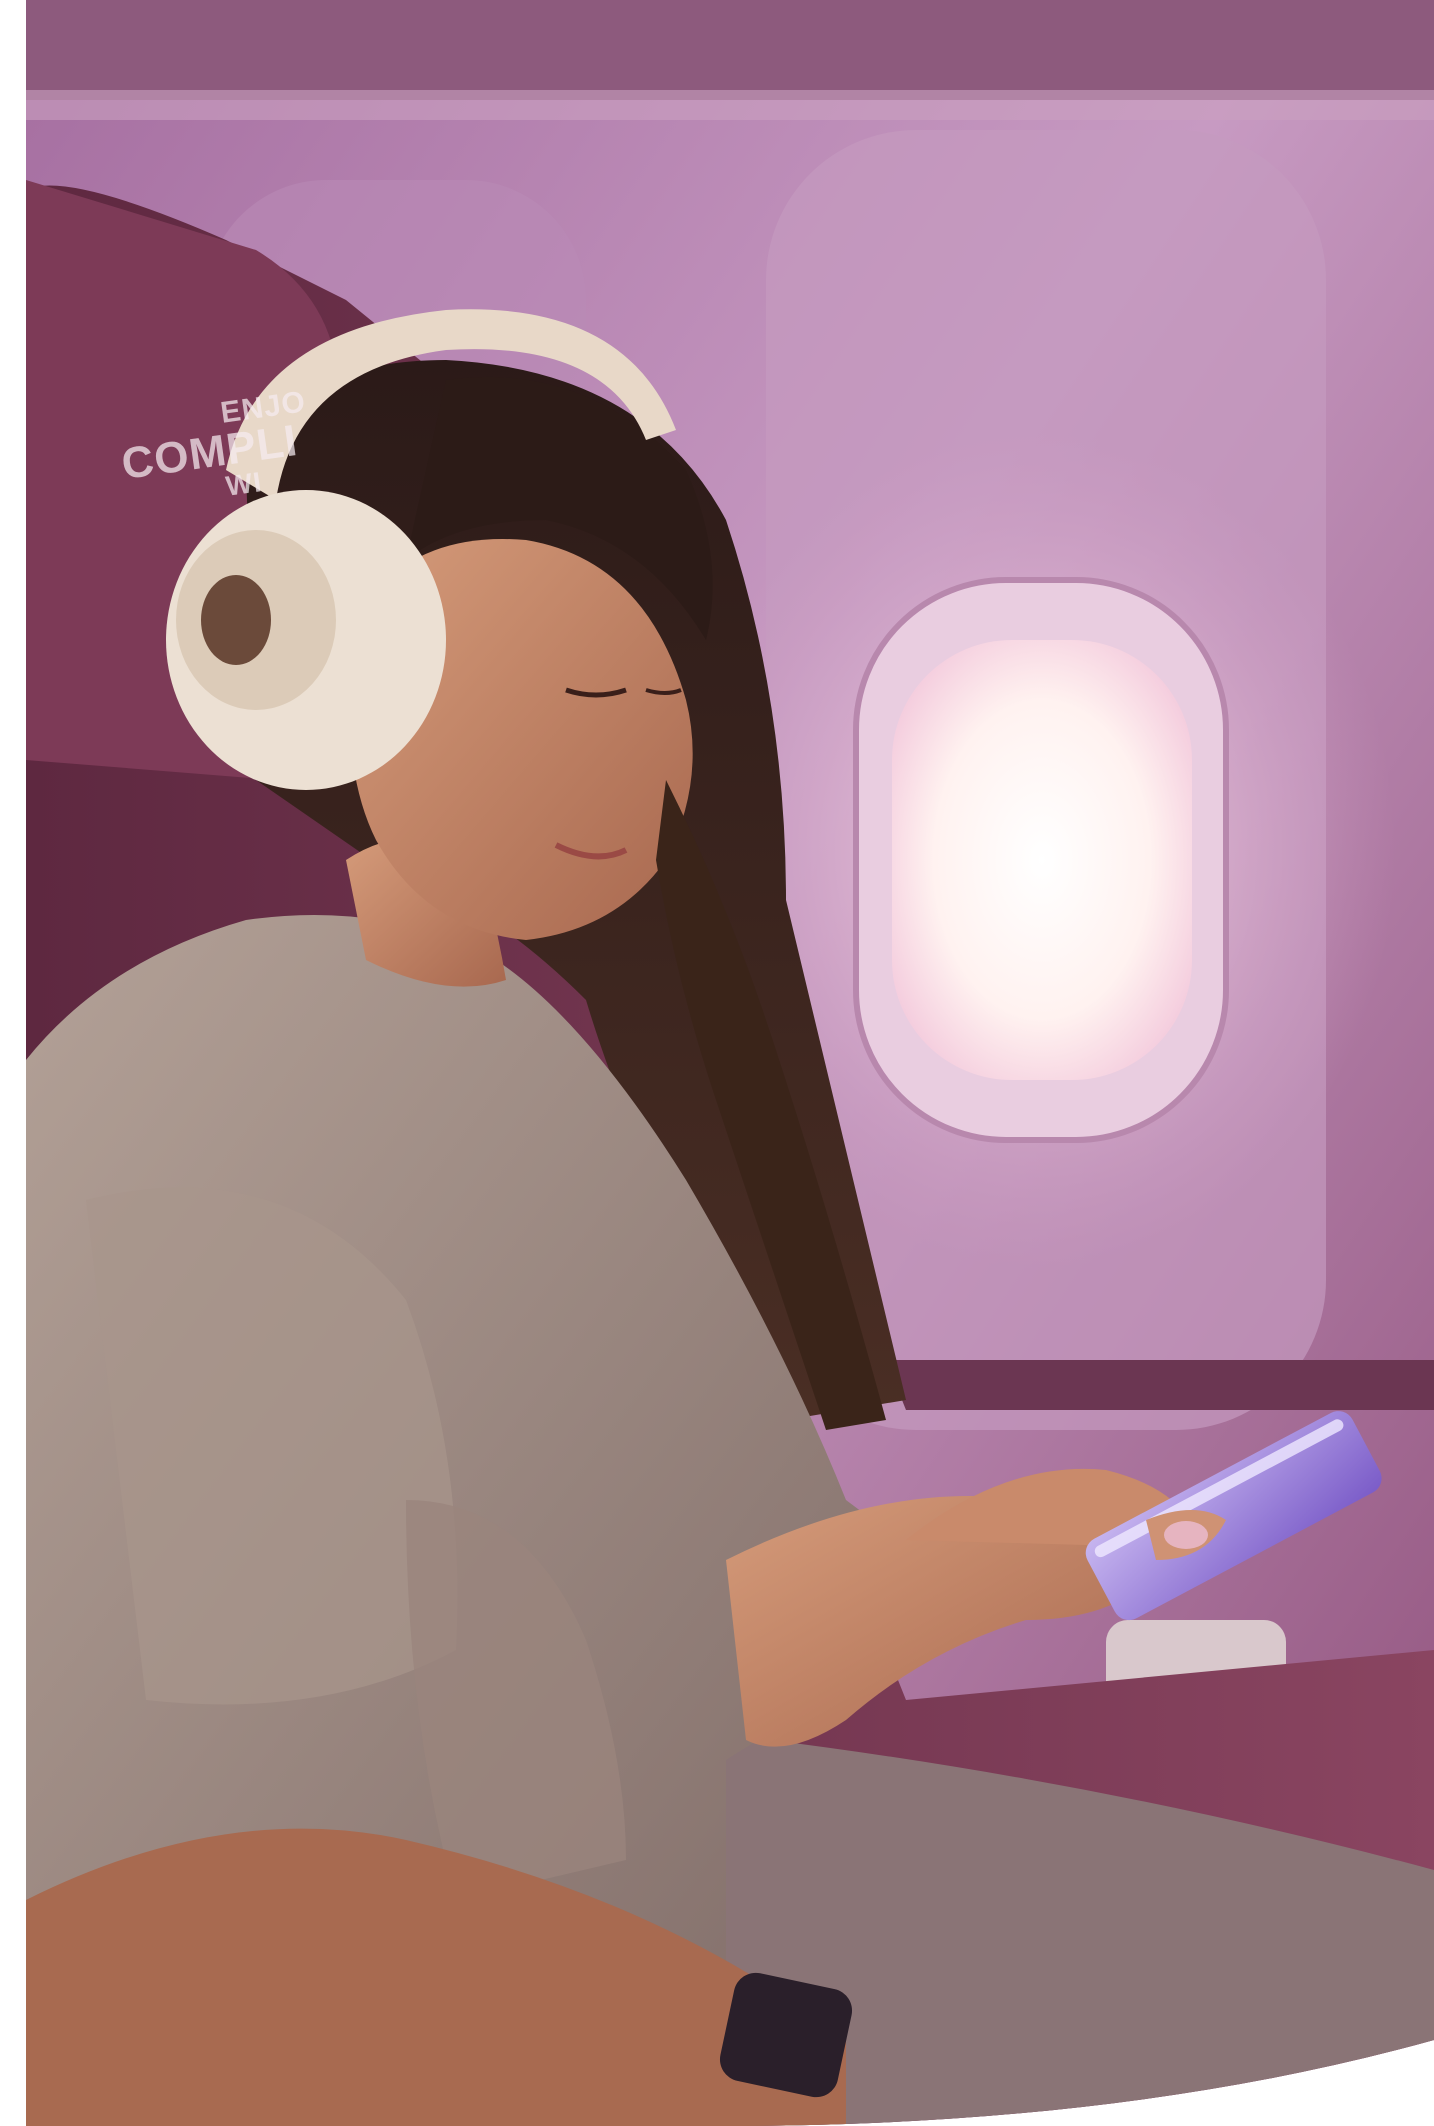 This screenshot has width=1434, height=2126. I want to click on overhead-panel, so click(730, 50).